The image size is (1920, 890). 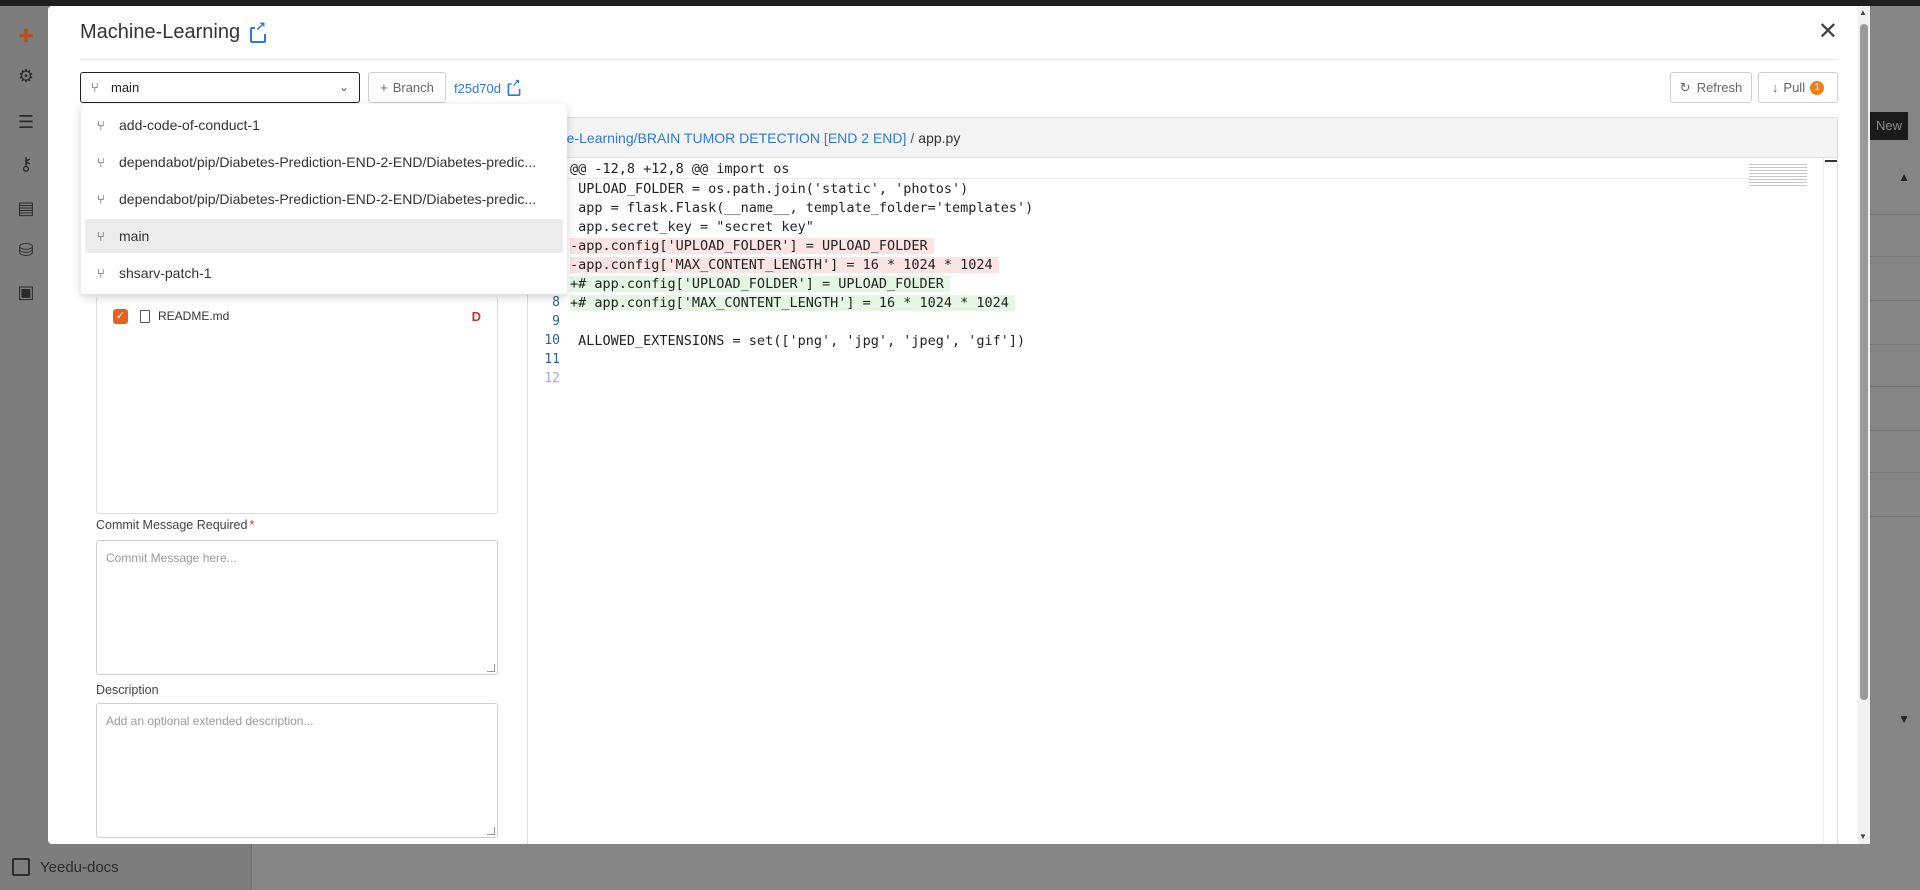 I want to click on commit-message-label-text: Commit Message Required, so click(x=172, y=525).